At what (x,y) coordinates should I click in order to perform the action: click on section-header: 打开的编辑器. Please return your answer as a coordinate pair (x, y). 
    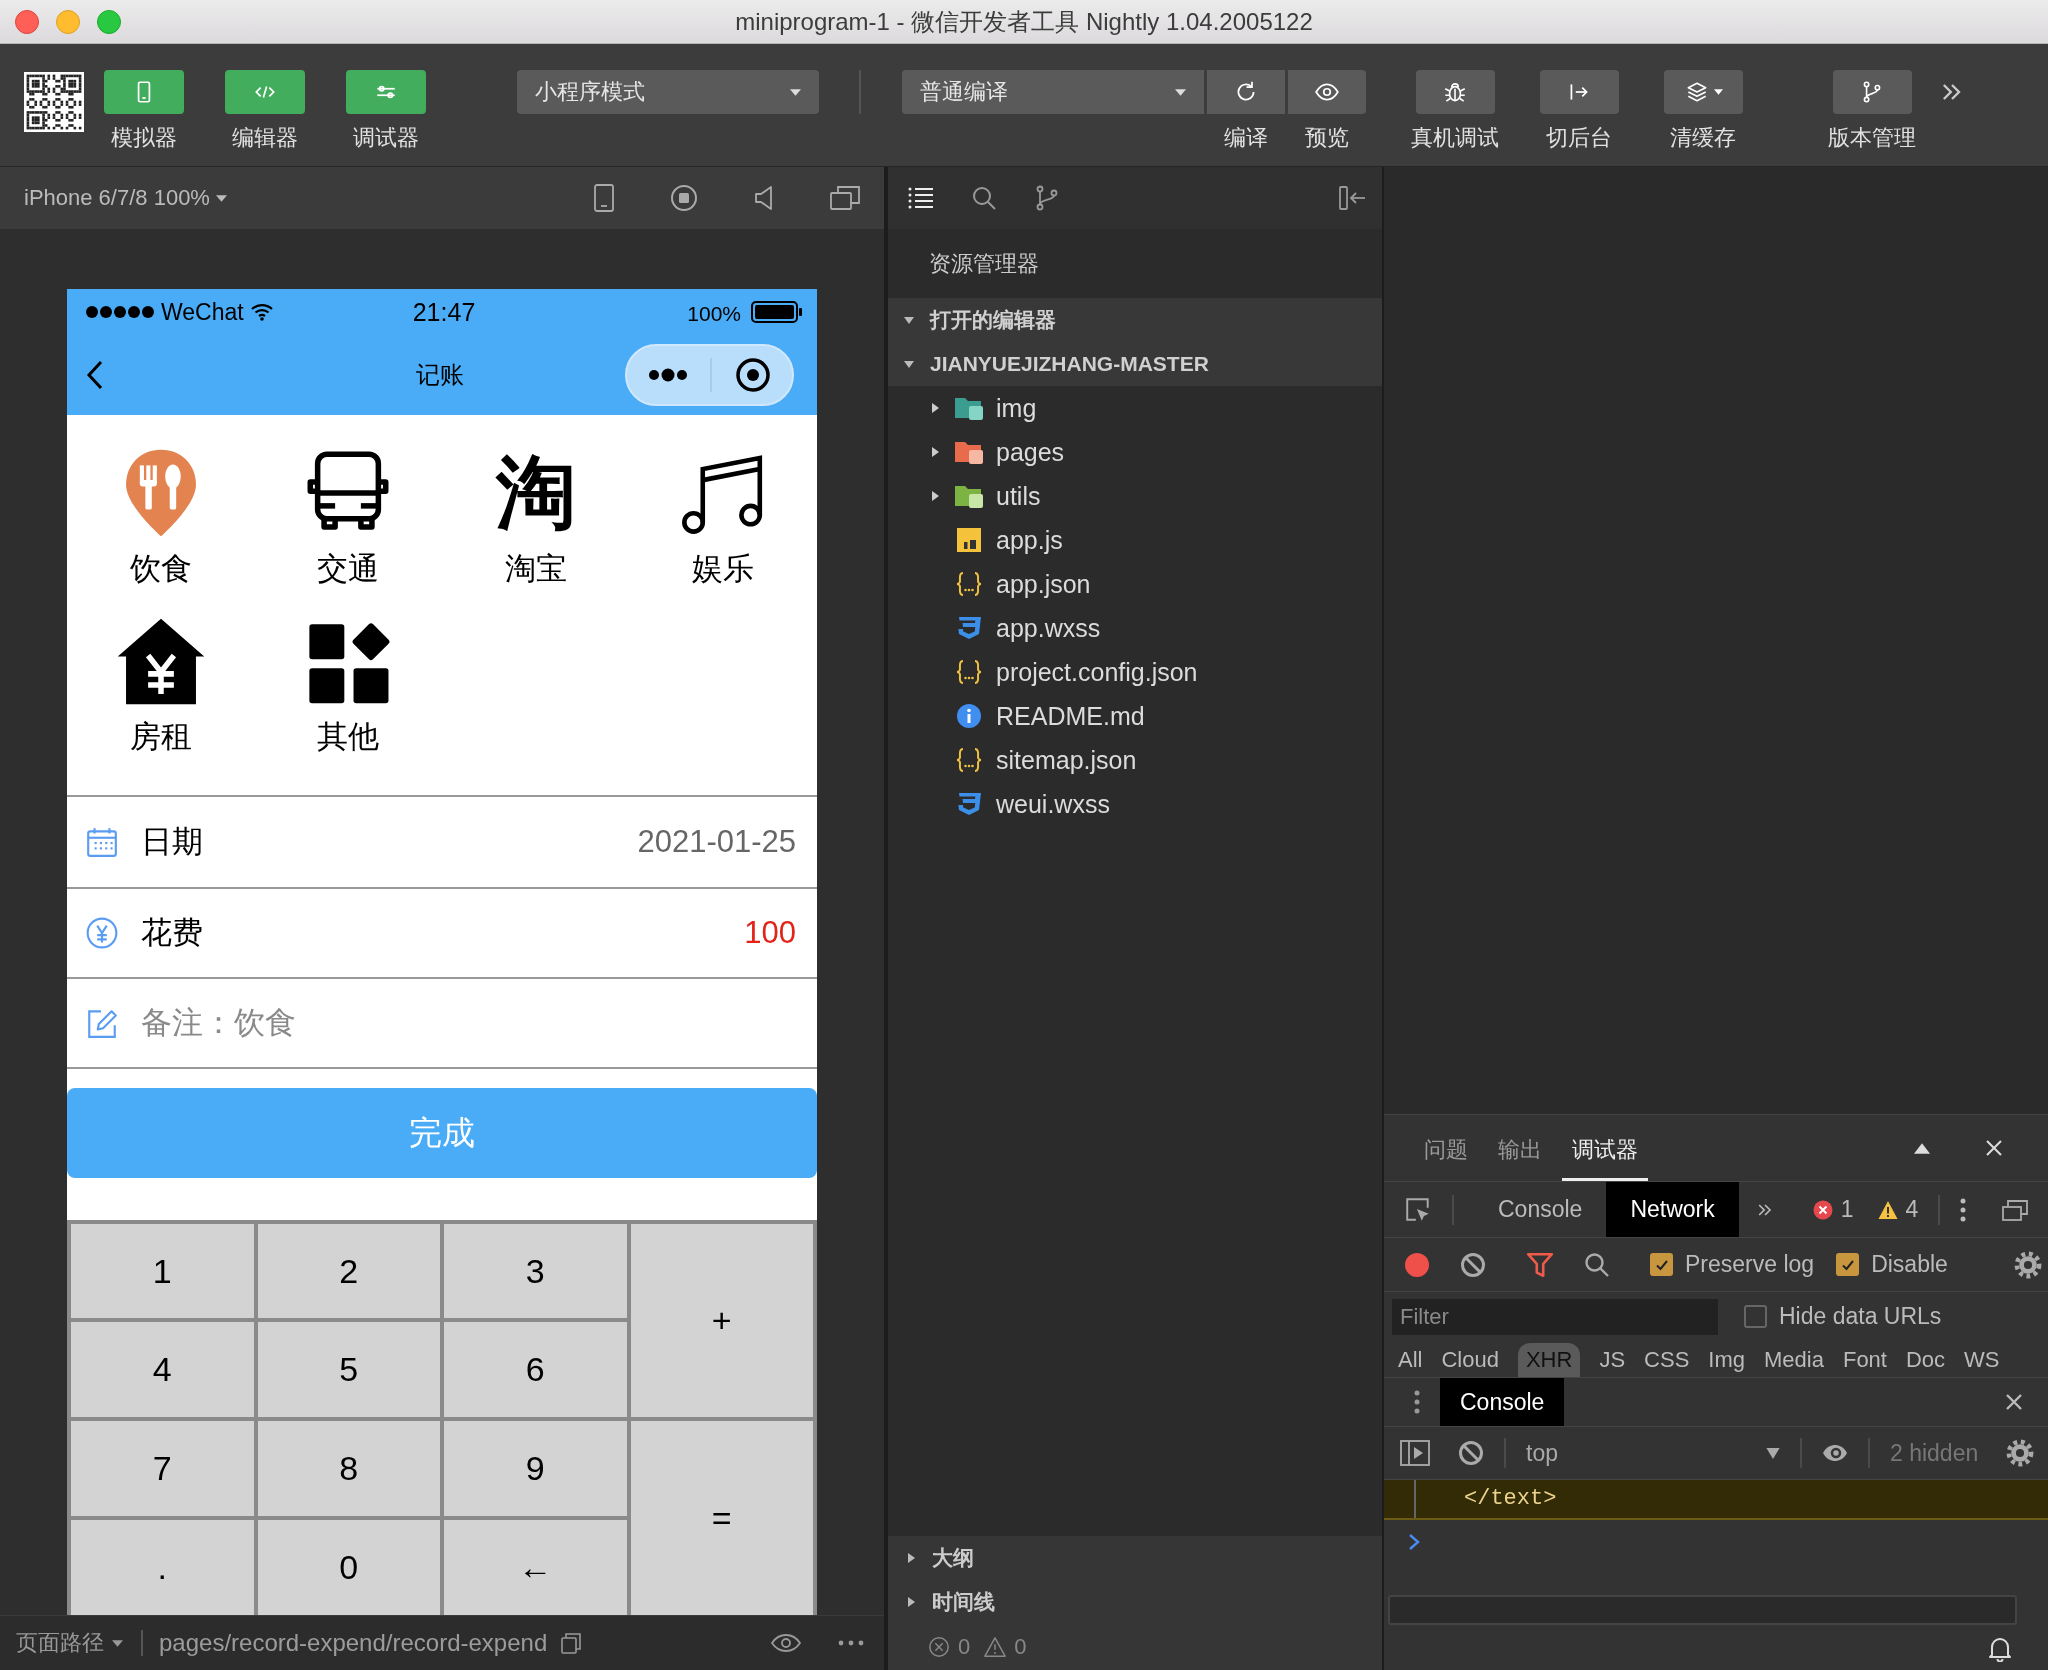
    Looking at the image, I should click on (1135, 320).